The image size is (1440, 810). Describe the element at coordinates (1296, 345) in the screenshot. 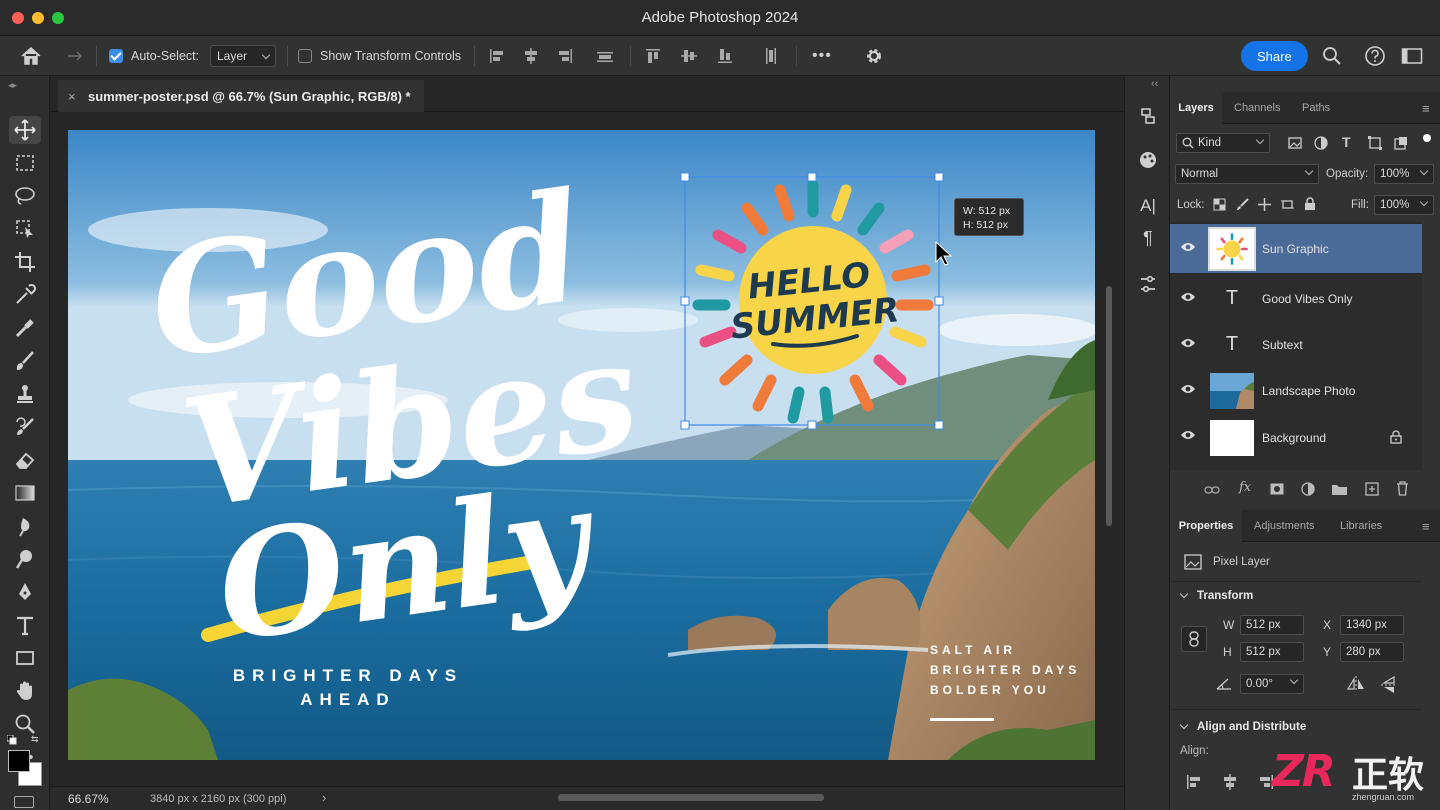

I see `layer-row-subtext: T Subtext` at that location.